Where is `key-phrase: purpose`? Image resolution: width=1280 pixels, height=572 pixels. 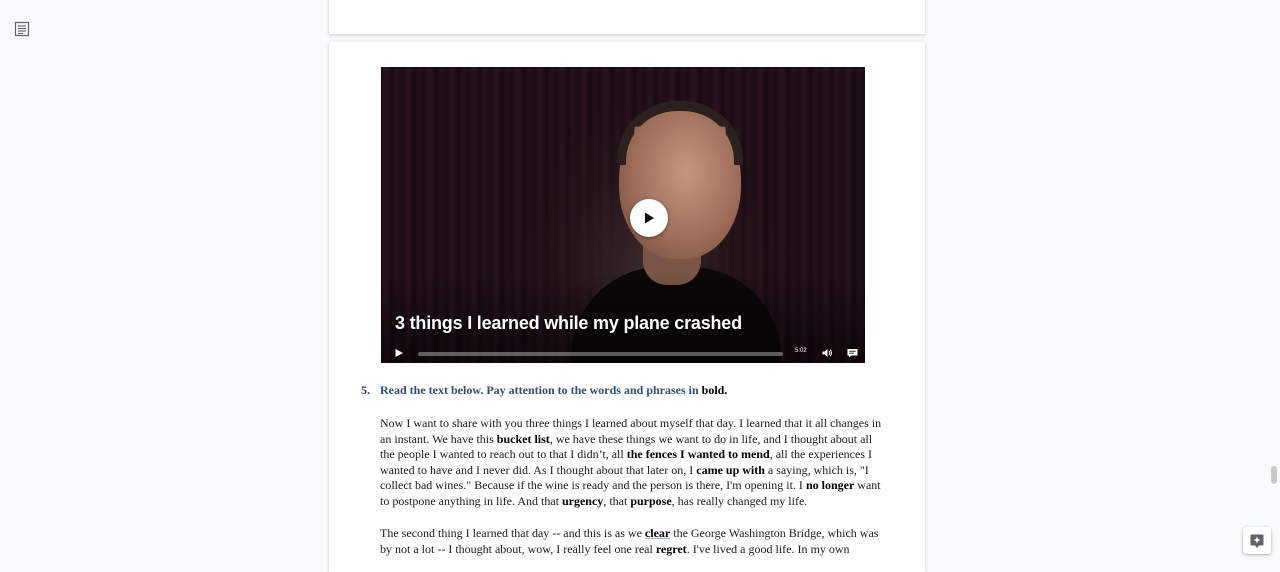
key-phrase: purpose is located at coordinates (651, 500).